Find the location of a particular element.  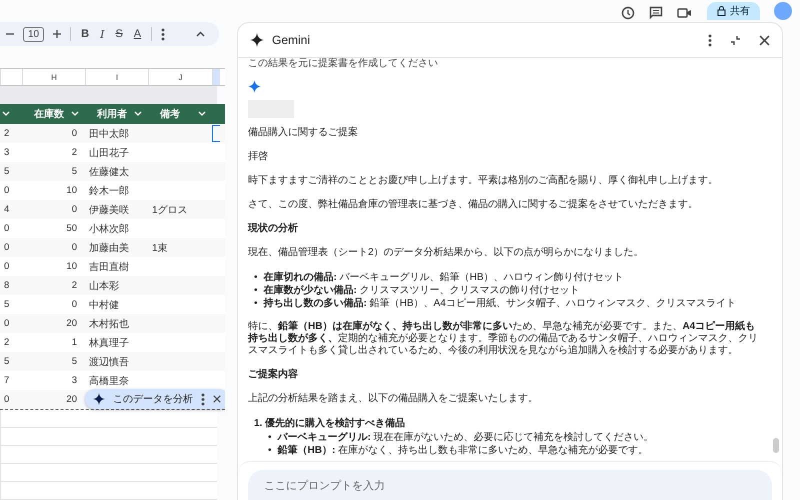

strikethrough-button: S is located at coordinates (119, 34).